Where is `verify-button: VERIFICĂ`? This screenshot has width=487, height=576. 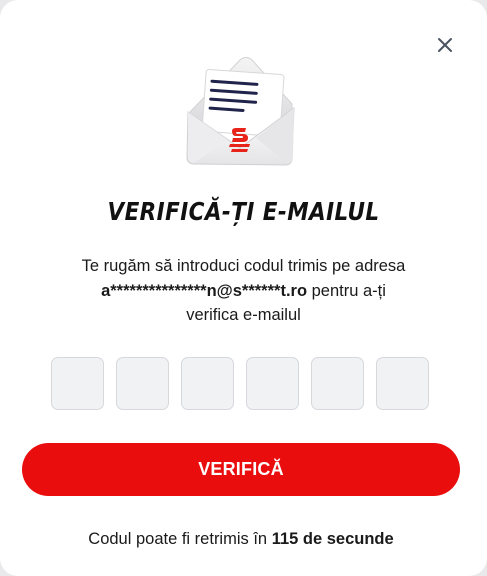
verify-button: VERIFICĂ is located at coordinates (241, 469).